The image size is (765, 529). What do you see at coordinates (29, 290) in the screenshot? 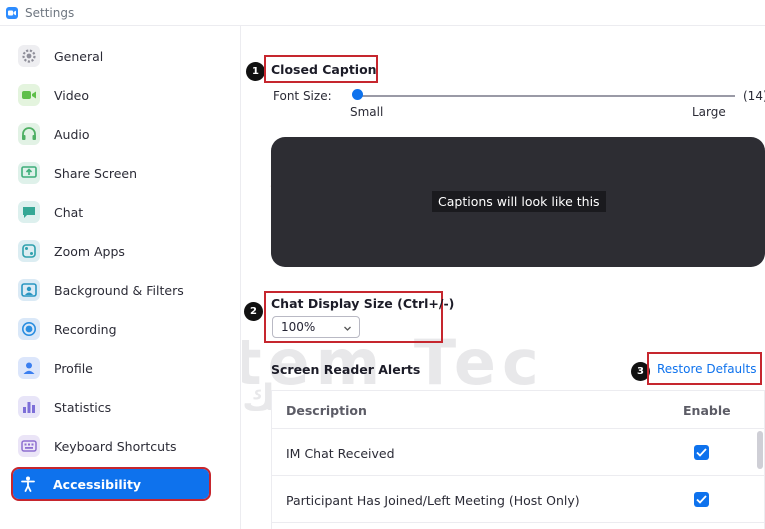
I see `background-filter-icon` at bounding box center [29, 290].